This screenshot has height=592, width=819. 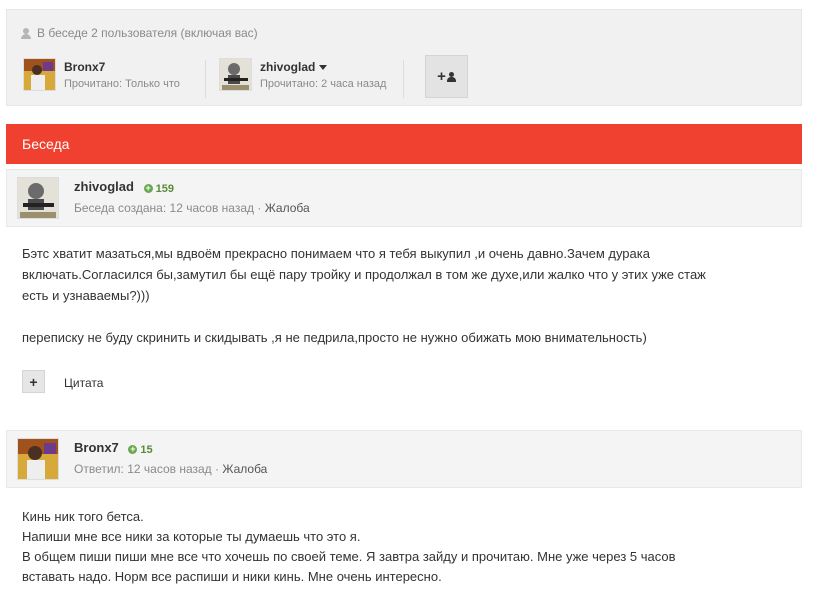 I want to click on reputation-badge: + 15, so click(x=140, y=449).